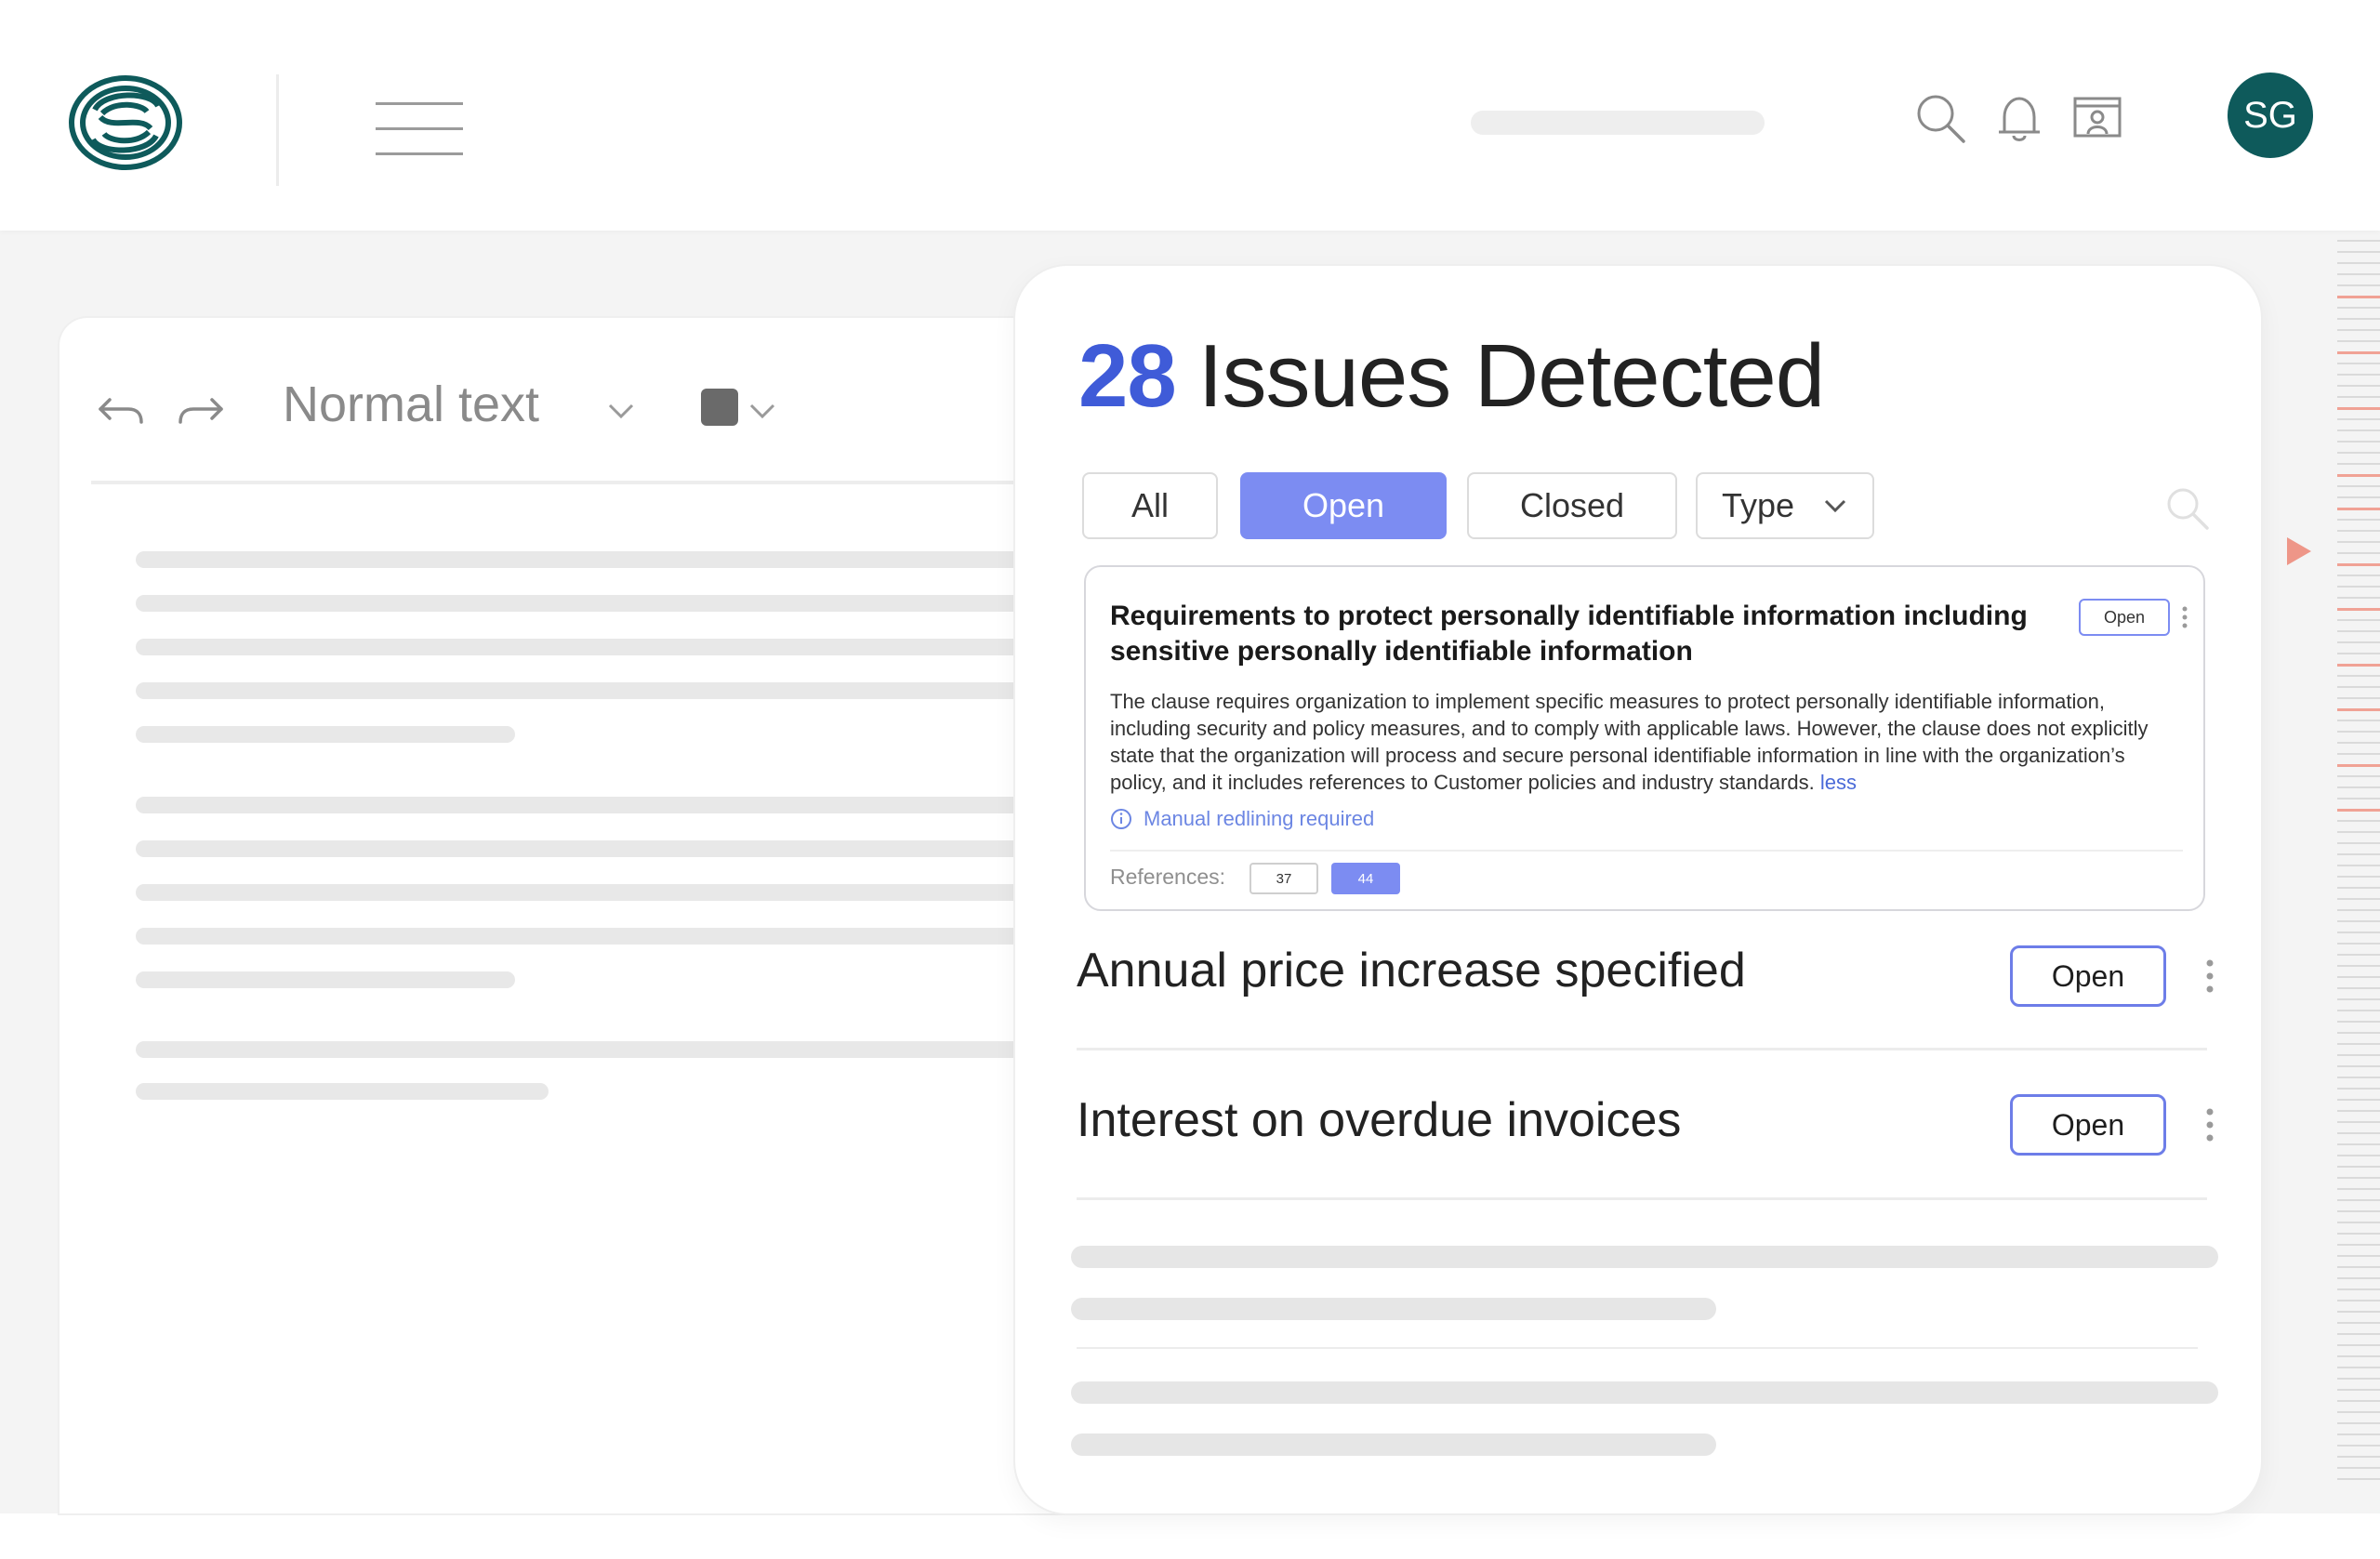  What do you see at coordinates (719, 407) in the screenshot?
I see `text-color-swatch` at bounding box center [719, 407].